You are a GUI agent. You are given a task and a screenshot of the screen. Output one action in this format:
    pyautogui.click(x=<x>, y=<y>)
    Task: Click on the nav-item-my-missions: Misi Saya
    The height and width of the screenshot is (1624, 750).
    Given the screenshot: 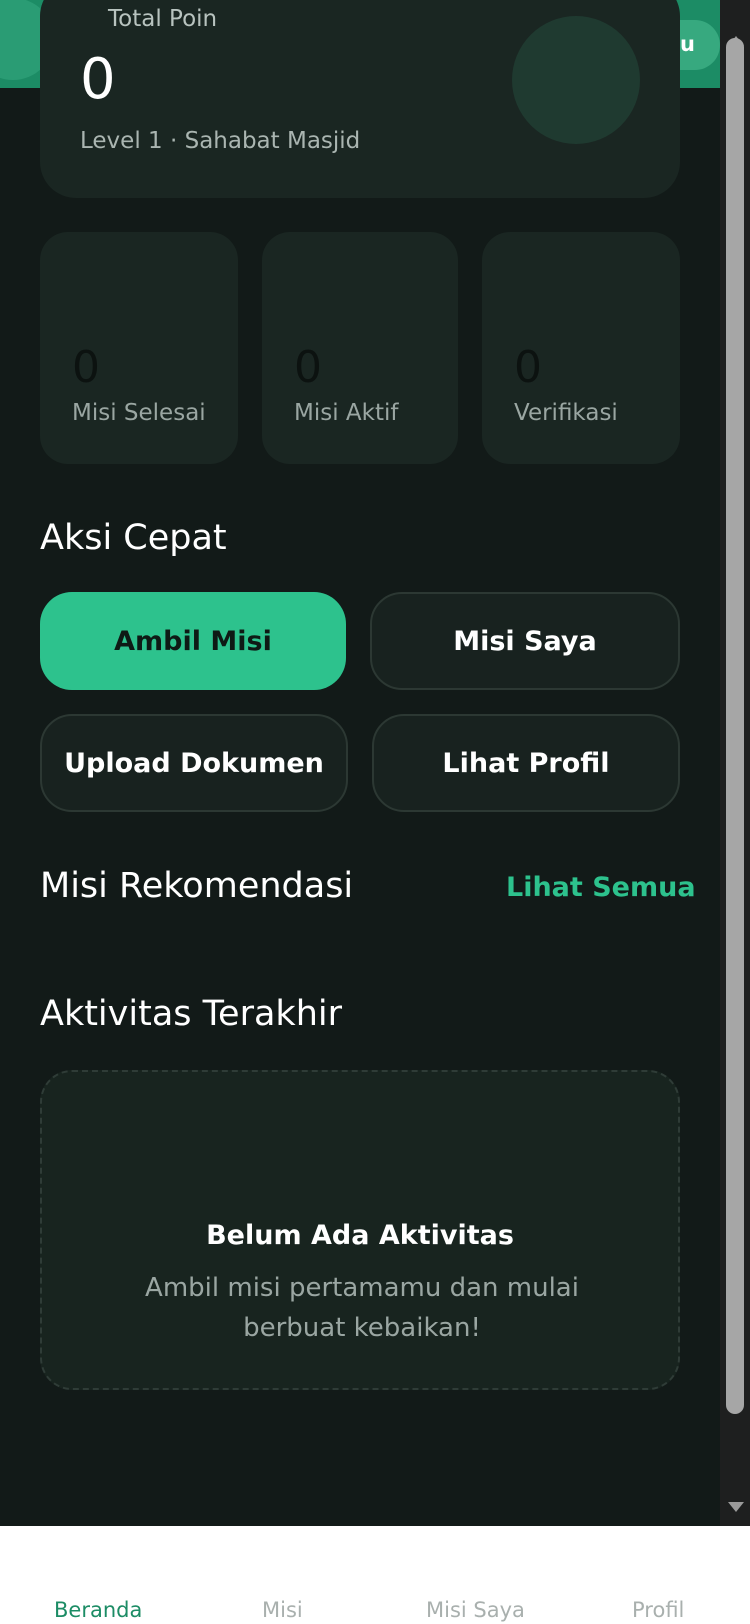 What is the action you would take?
    pyautogui.click(x=475, y=1610)
    